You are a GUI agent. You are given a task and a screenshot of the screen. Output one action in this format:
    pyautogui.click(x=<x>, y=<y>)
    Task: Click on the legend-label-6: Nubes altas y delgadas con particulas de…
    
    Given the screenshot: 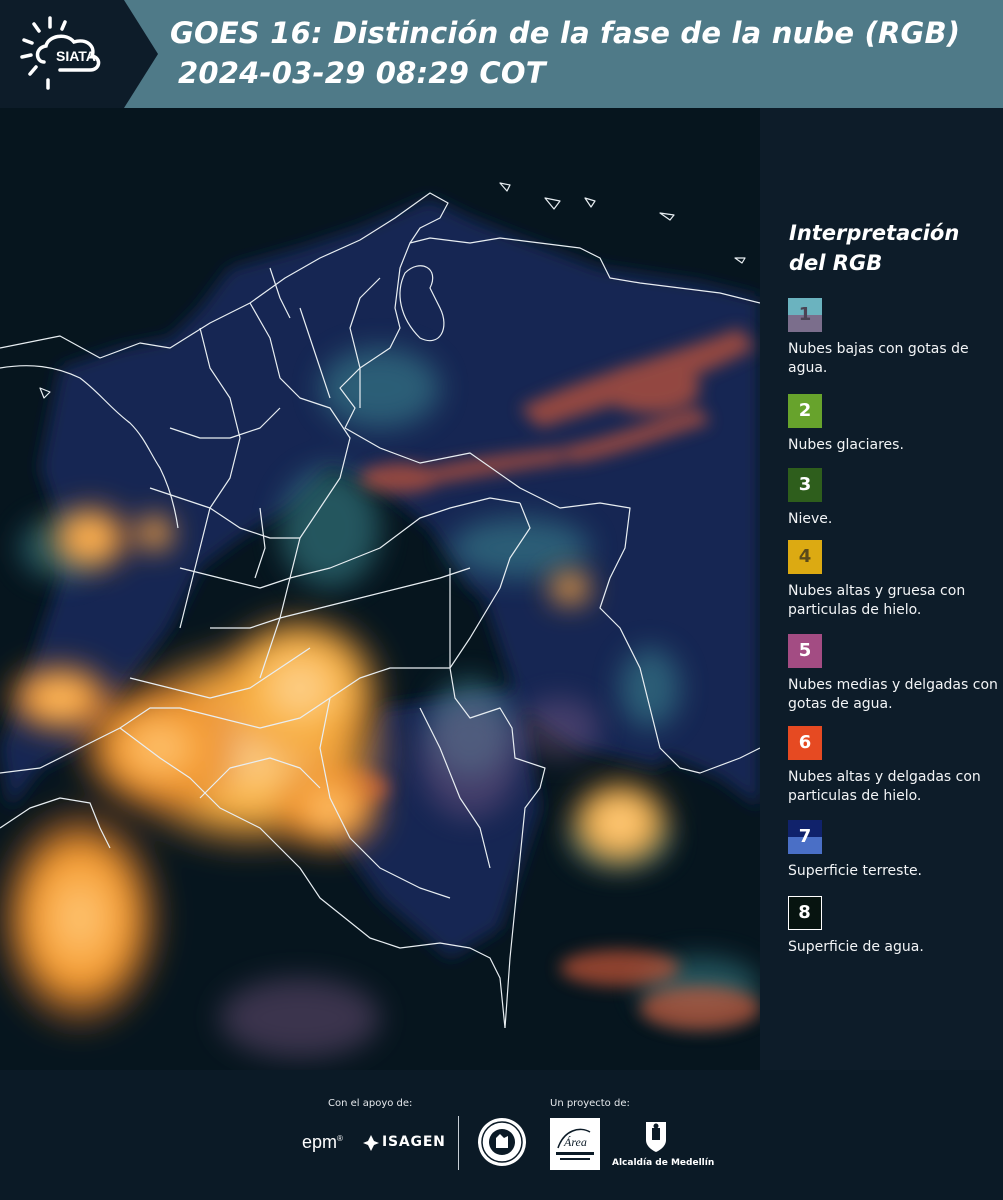 What is the action you would take?
    pyautogui.click(x=884, y=786)
    